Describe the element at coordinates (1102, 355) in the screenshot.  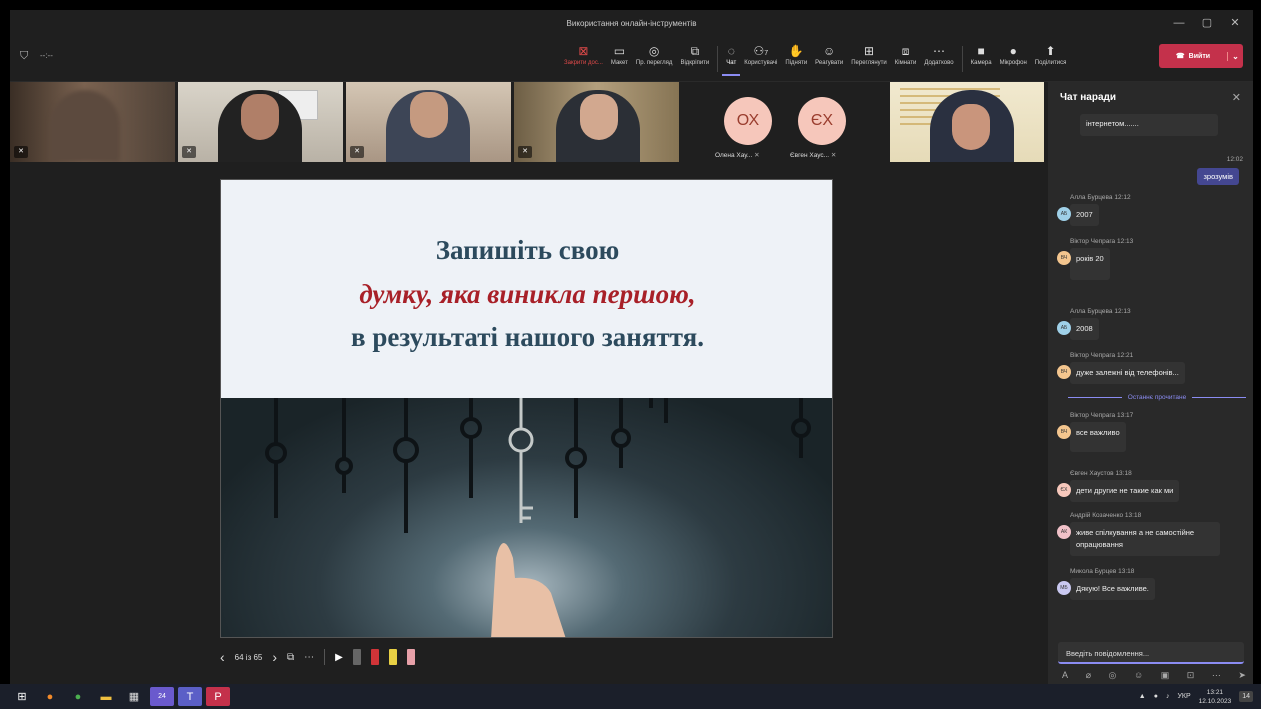
I see `message-sender: Віктор Чепрага 12:21` at that location.